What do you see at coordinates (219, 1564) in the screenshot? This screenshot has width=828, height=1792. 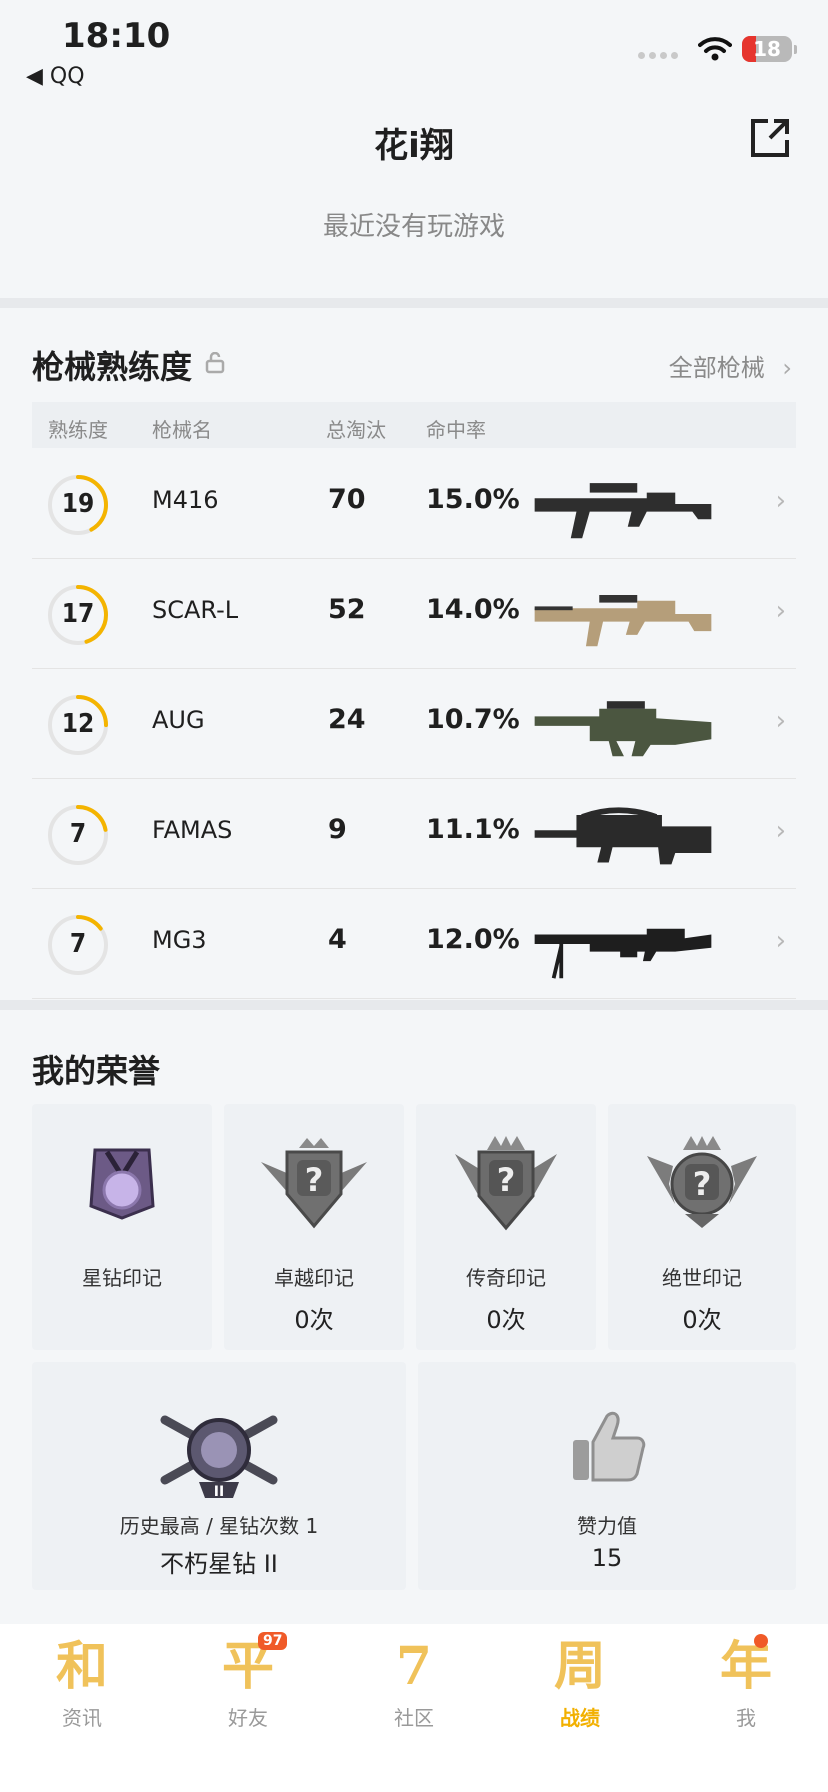 I see `best-rank-value: 不朽星钻 II` at bounding box center [219, 1564].